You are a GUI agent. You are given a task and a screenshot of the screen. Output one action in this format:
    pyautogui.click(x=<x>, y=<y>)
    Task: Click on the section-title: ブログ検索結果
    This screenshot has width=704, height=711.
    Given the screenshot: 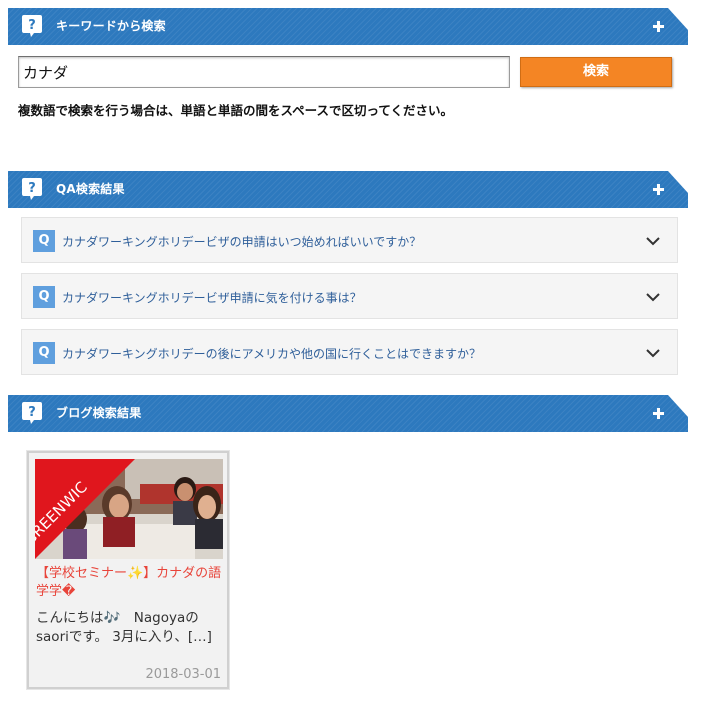 What is the action you would take?
    pyautogui.click(x=99, y=413)
    